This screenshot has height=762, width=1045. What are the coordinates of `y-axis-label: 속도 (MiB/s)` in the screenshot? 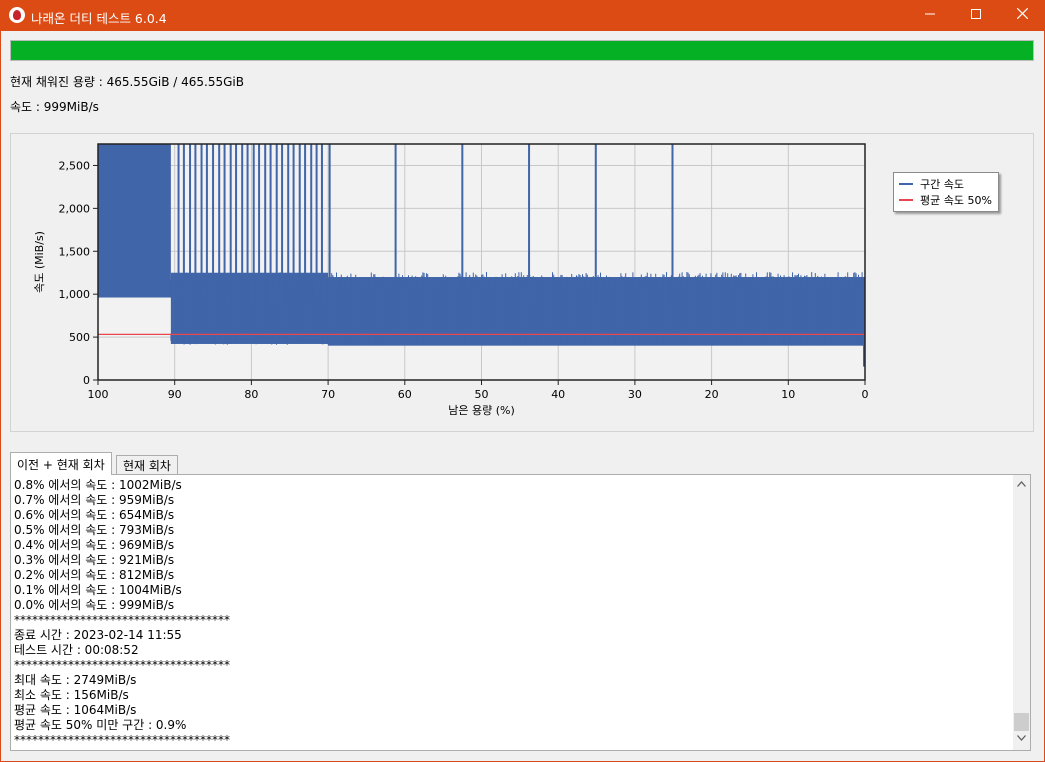 It's located at (39, 262).